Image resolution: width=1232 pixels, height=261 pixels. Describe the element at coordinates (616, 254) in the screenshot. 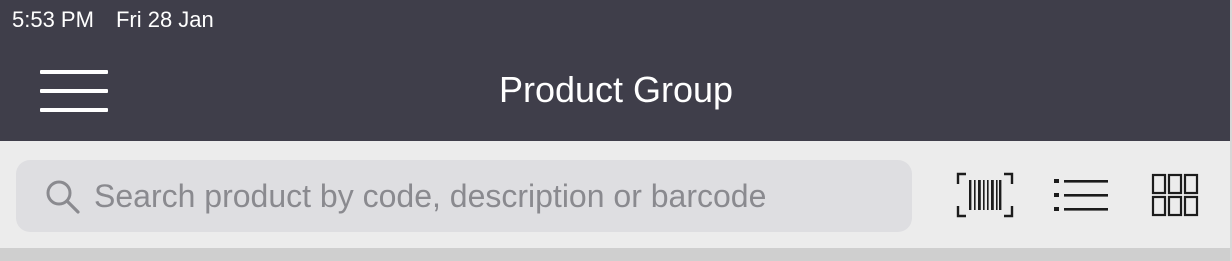

I see `content-divider` at that location.